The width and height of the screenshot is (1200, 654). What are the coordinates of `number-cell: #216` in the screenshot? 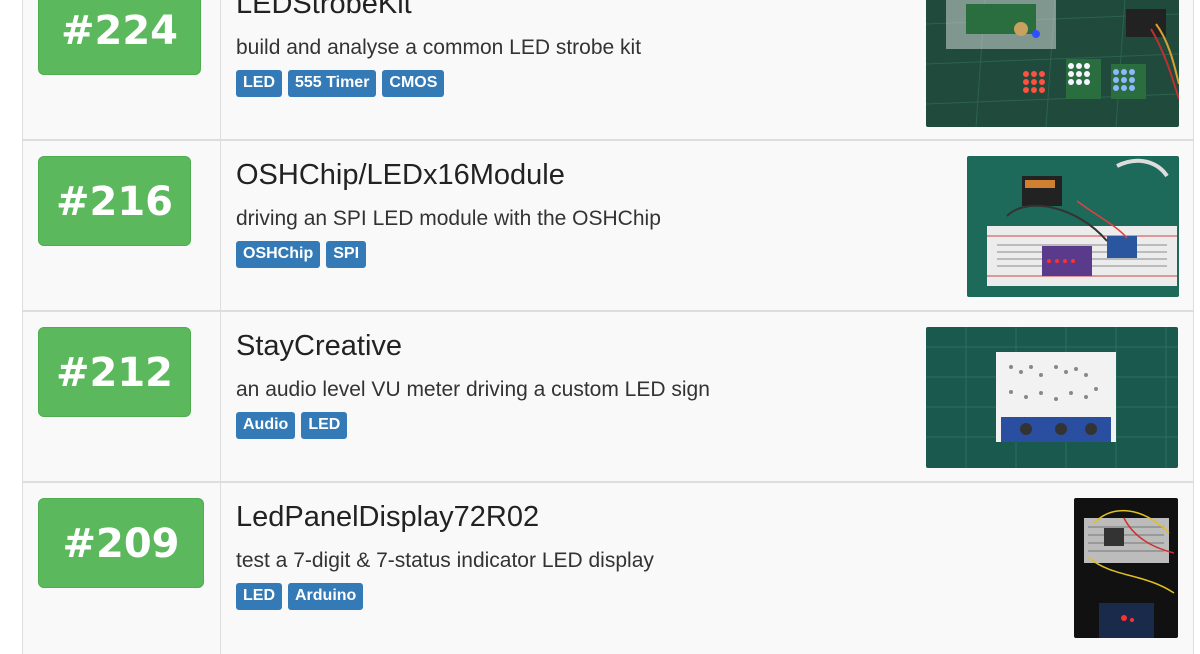 It's located at (122, 225).